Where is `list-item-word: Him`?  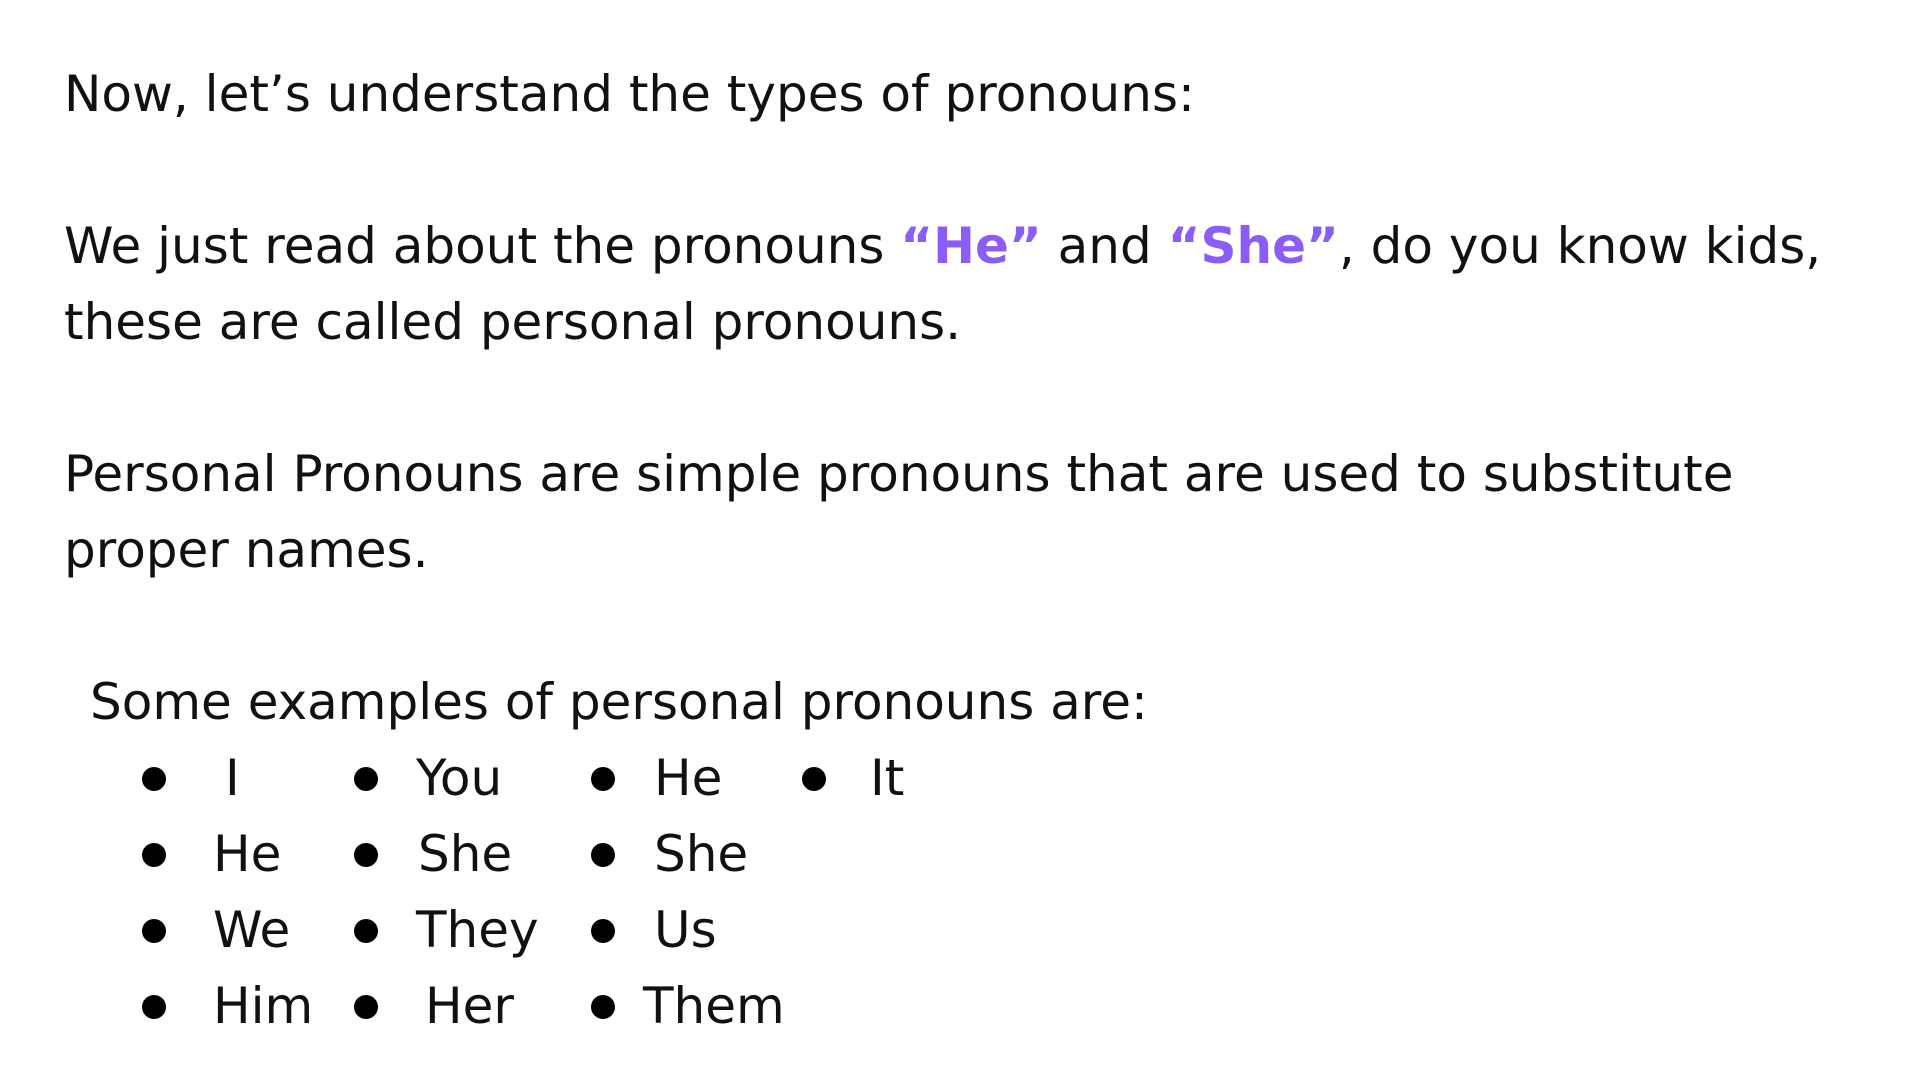
list-item-word: Him is located at coordinates (263, 1006).